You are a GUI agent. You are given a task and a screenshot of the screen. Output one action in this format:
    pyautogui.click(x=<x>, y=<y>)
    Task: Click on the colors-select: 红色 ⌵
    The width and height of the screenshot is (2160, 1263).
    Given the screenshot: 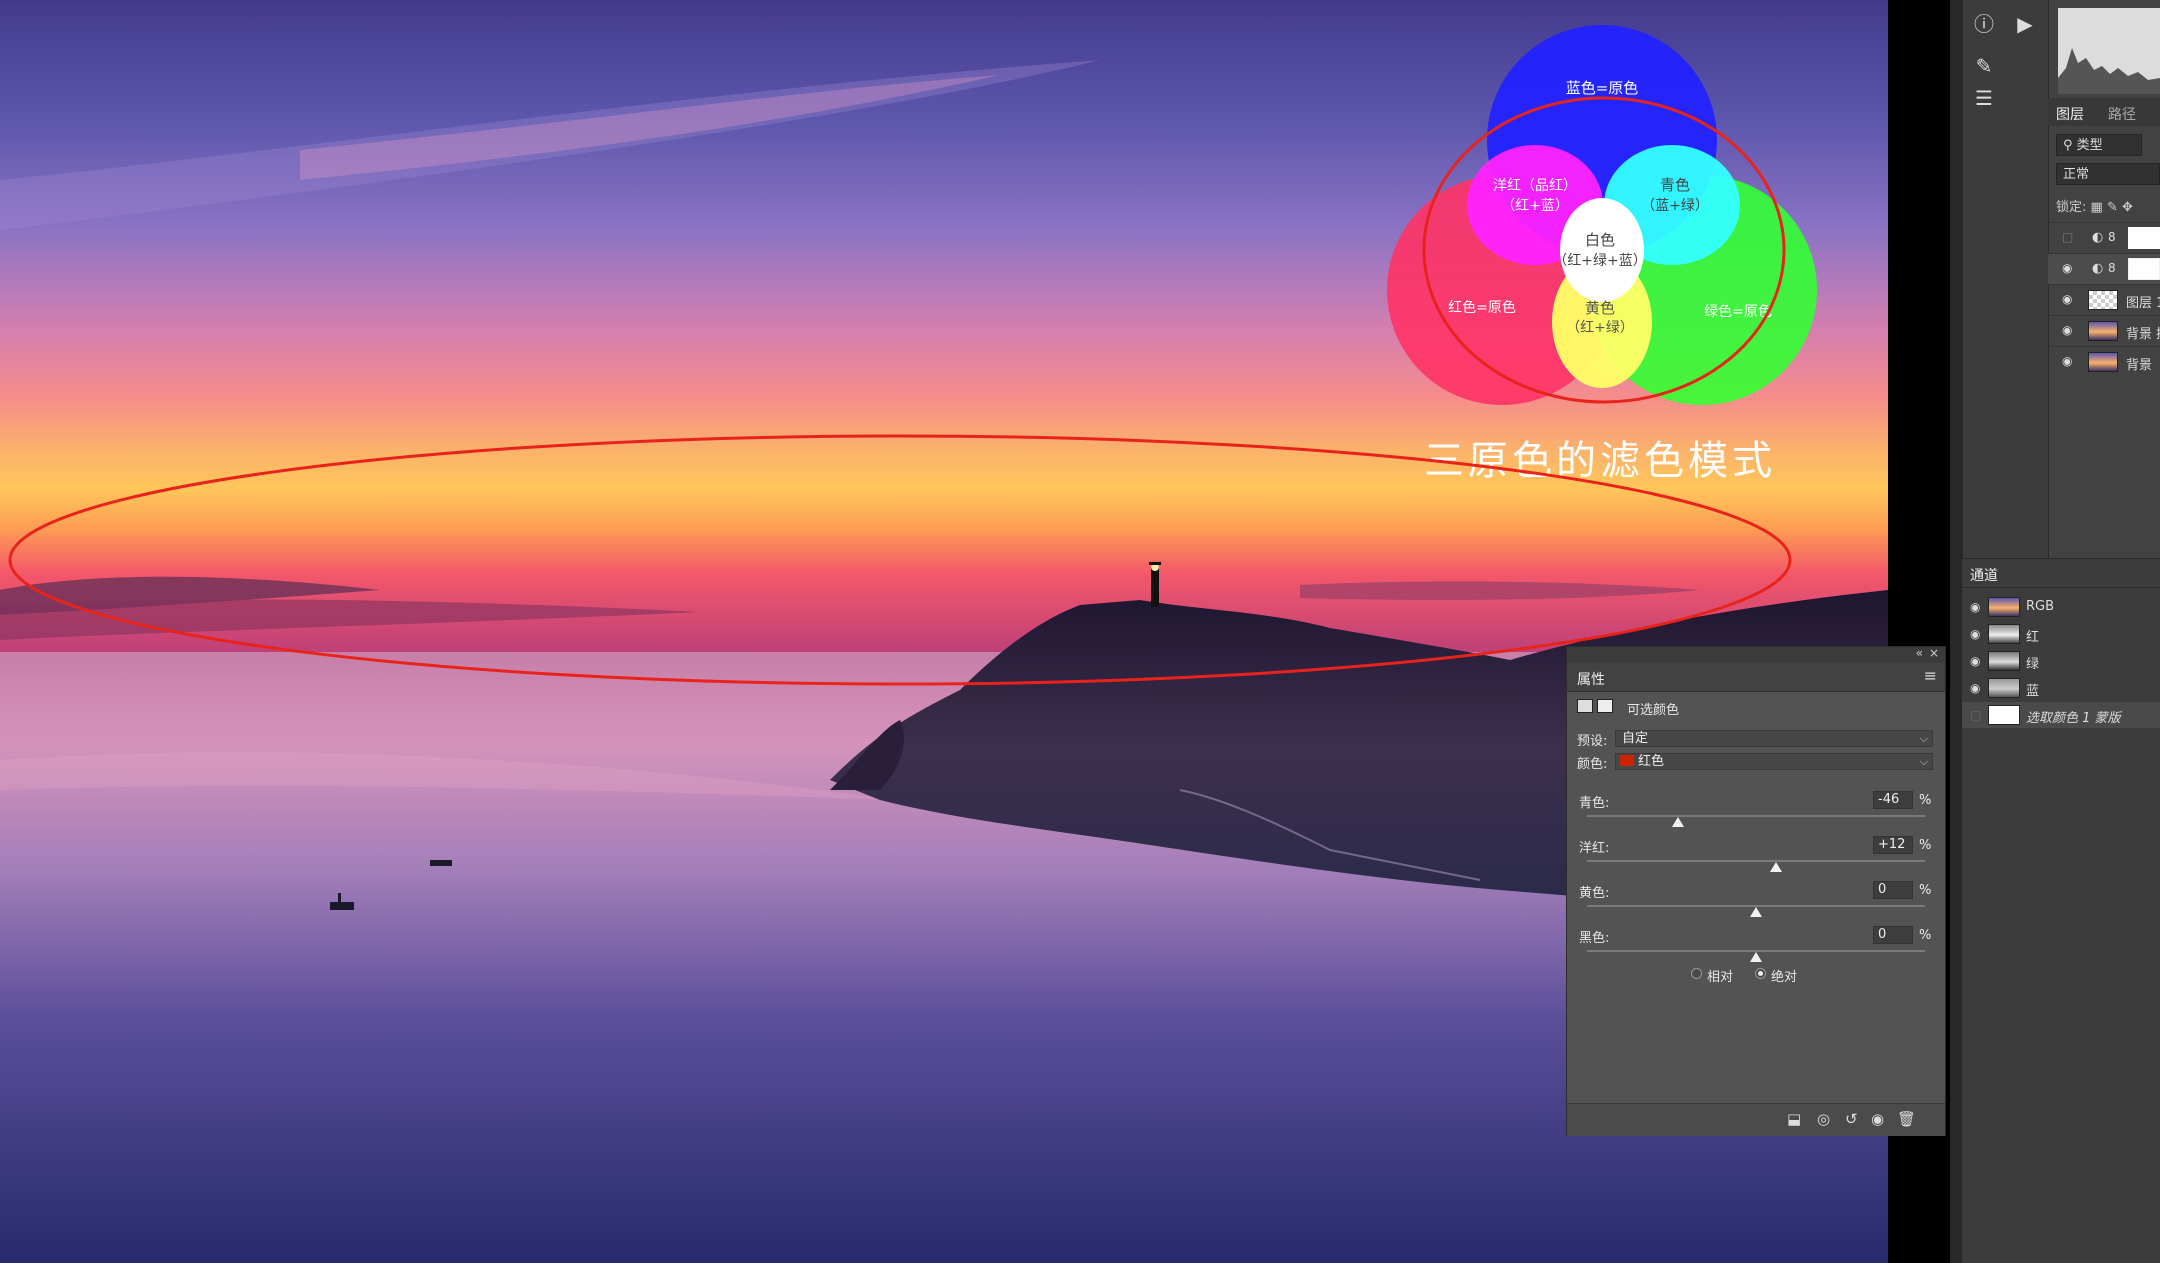 What is the action you would take?
    pyautogui.click(x=1774, y=761)
    